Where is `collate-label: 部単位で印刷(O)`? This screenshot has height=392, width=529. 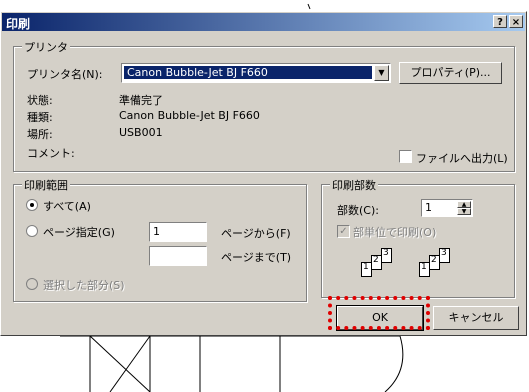
collate-label: 部単位で印刷(O) is located at coordinates (394, 232).